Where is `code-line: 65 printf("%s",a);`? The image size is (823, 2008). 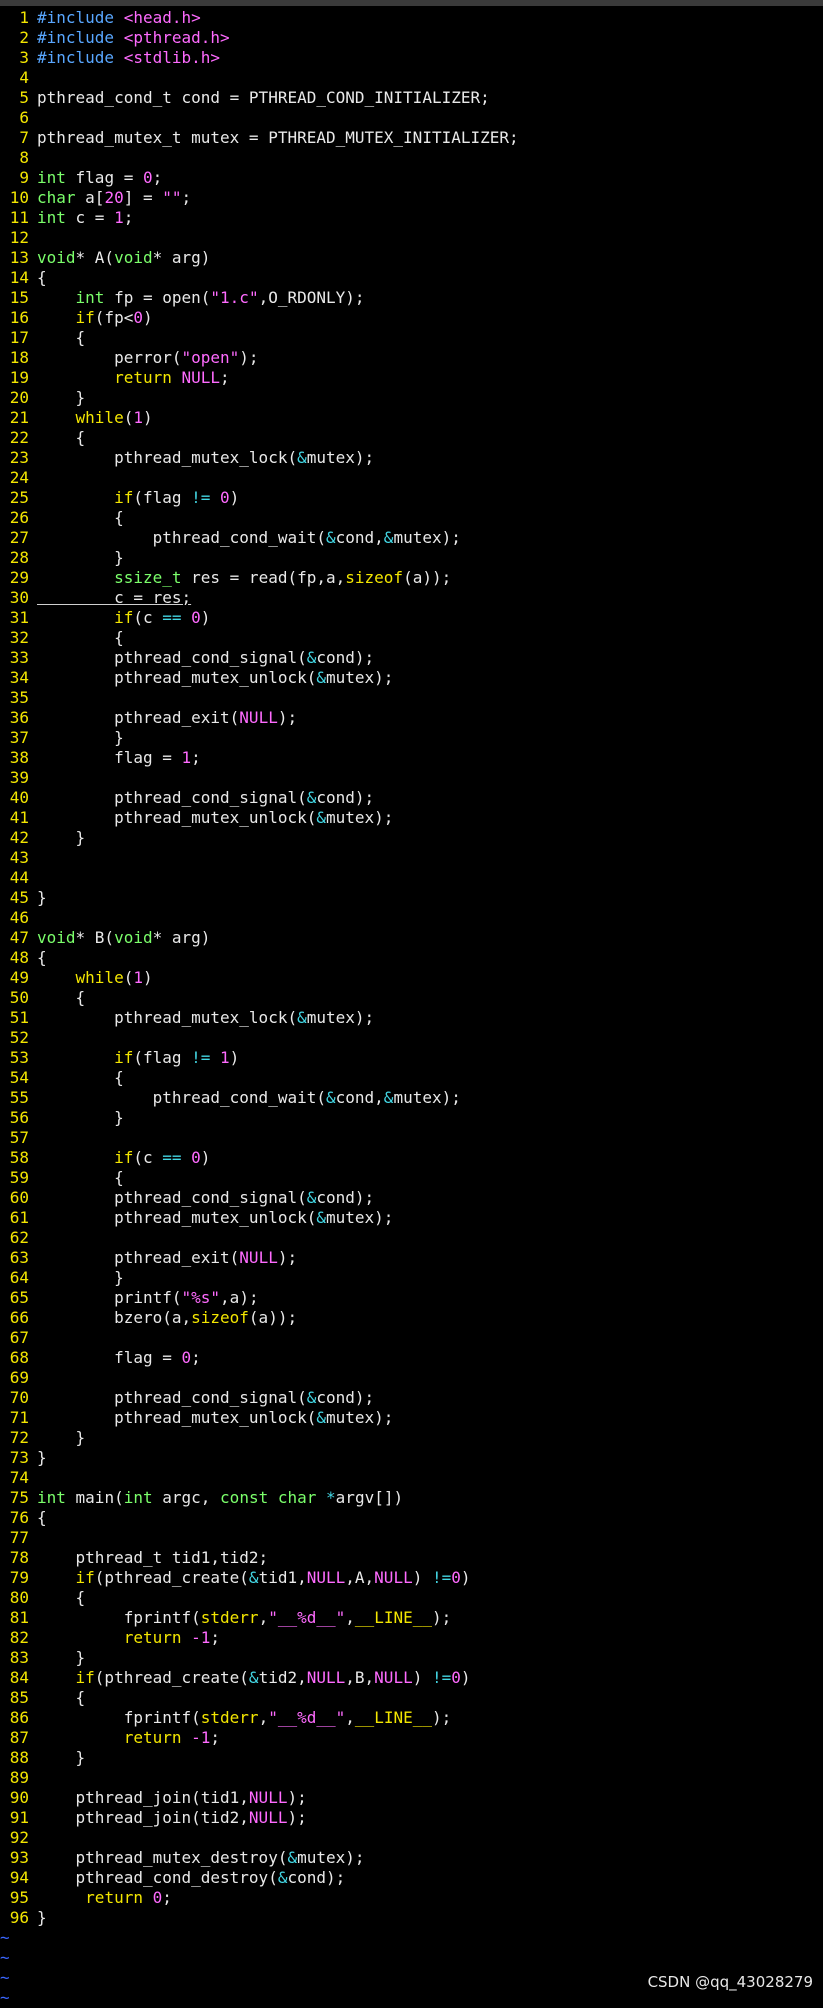
code-line: 65 printf("%s",a); is located at coordinates (411, 1298).